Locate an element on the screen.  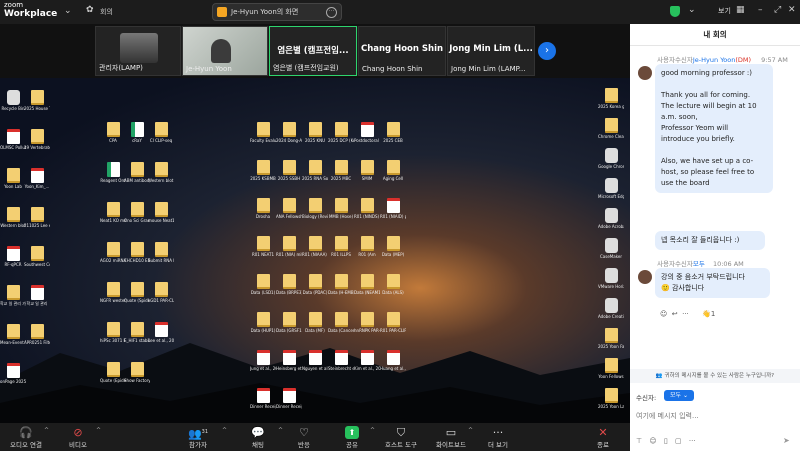
desktop-icon: RF-qPCR is located at coordinates (13, 256).